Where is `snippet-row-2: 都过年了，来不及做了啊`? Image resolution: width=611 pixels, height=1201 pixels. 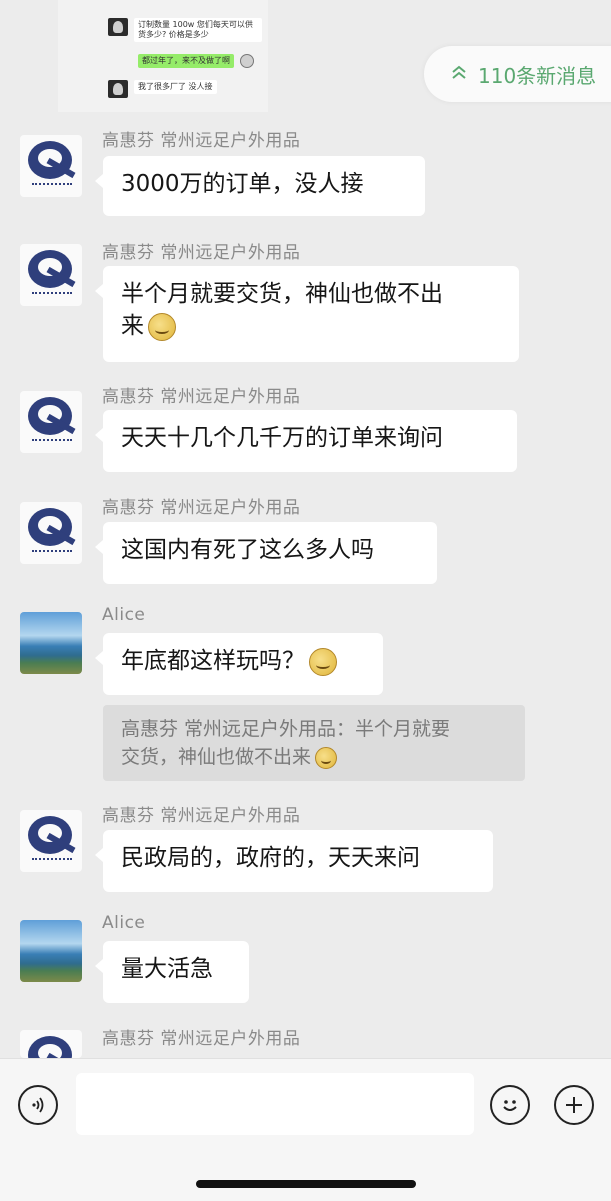 snippet-row-2: 都过年了，来不及做了啊 is located at coordinates (196, 61).